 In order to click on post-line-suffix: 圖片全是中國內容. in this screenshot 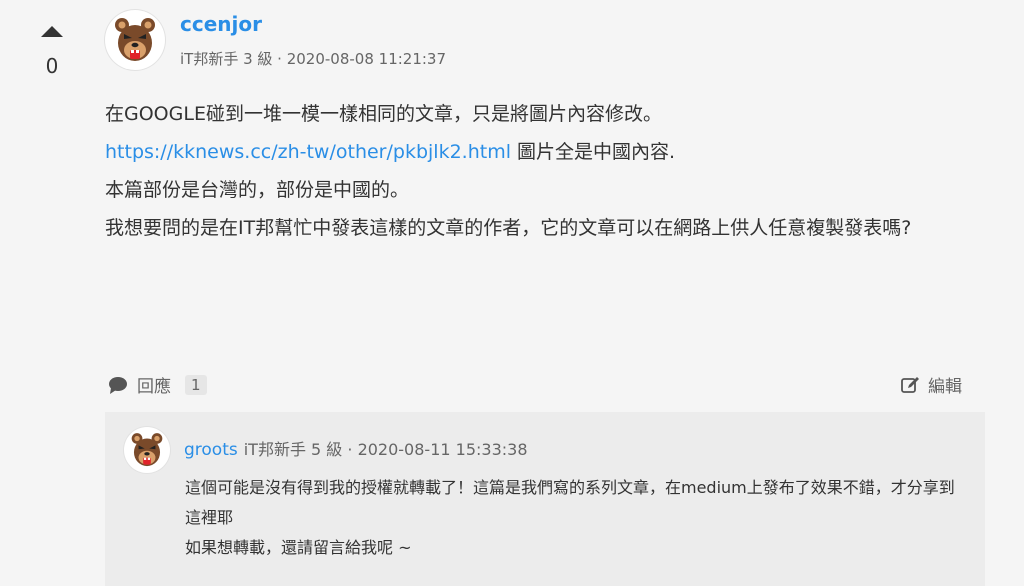, I will do `click(593, 152)`.